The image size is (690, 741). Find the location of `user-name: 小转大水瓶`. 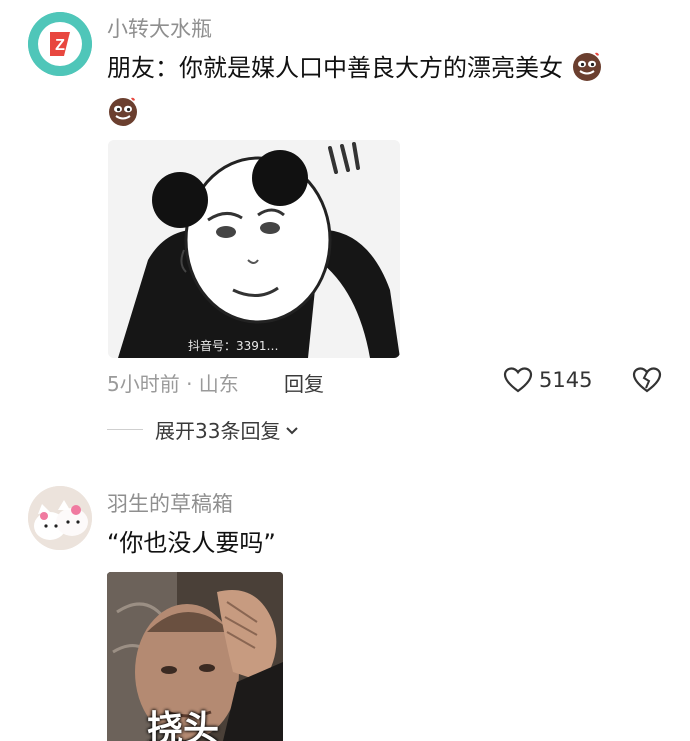

user-name: 小转大水瓶 is located at coordinates (159, 28).